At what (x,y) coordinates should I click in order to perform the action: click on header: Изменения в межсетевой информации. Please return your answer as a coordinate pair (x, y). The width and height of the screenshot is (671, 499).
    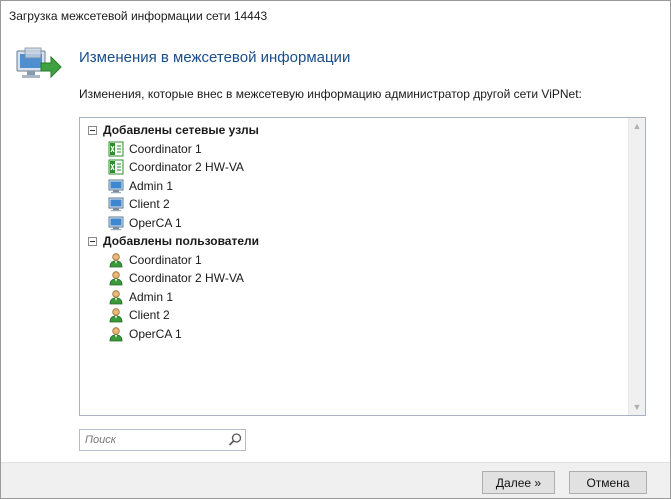
    Looking at the image, I should click on (335, 59).